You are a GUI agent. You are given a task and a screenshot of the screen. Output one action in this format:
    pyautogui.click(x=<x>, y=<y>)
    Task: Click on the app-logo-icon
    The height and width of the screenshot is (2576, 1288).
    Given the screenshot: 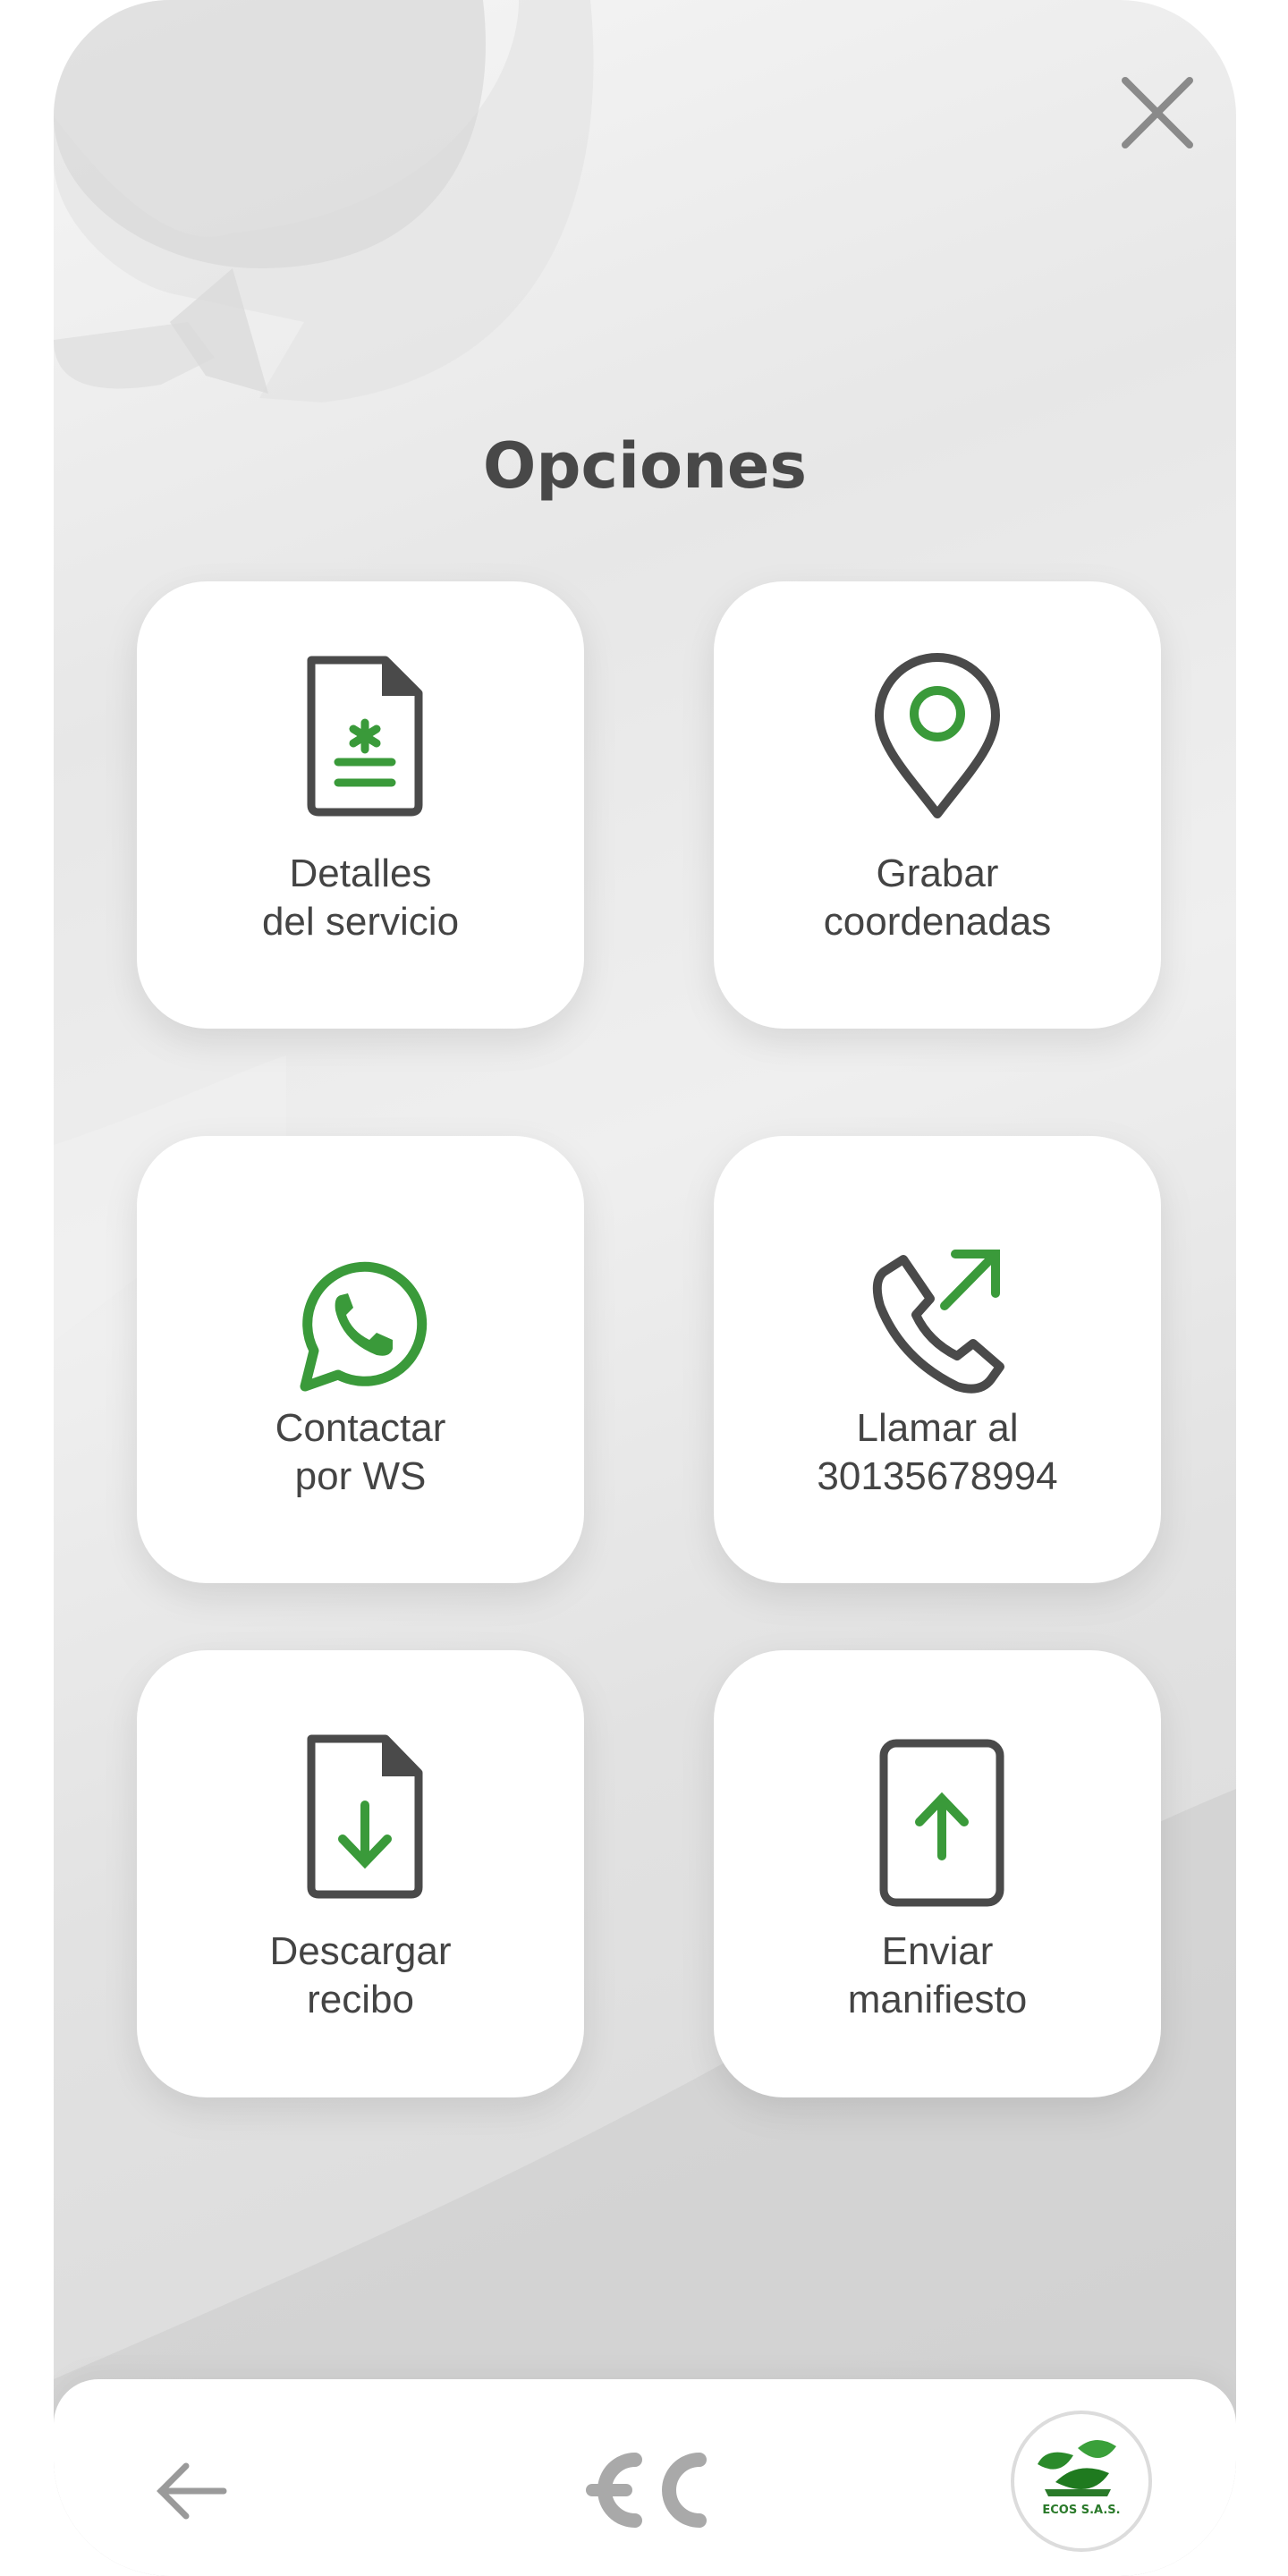 What is the action you would take?
    pyautogui.click(x=646, y=2490)
    